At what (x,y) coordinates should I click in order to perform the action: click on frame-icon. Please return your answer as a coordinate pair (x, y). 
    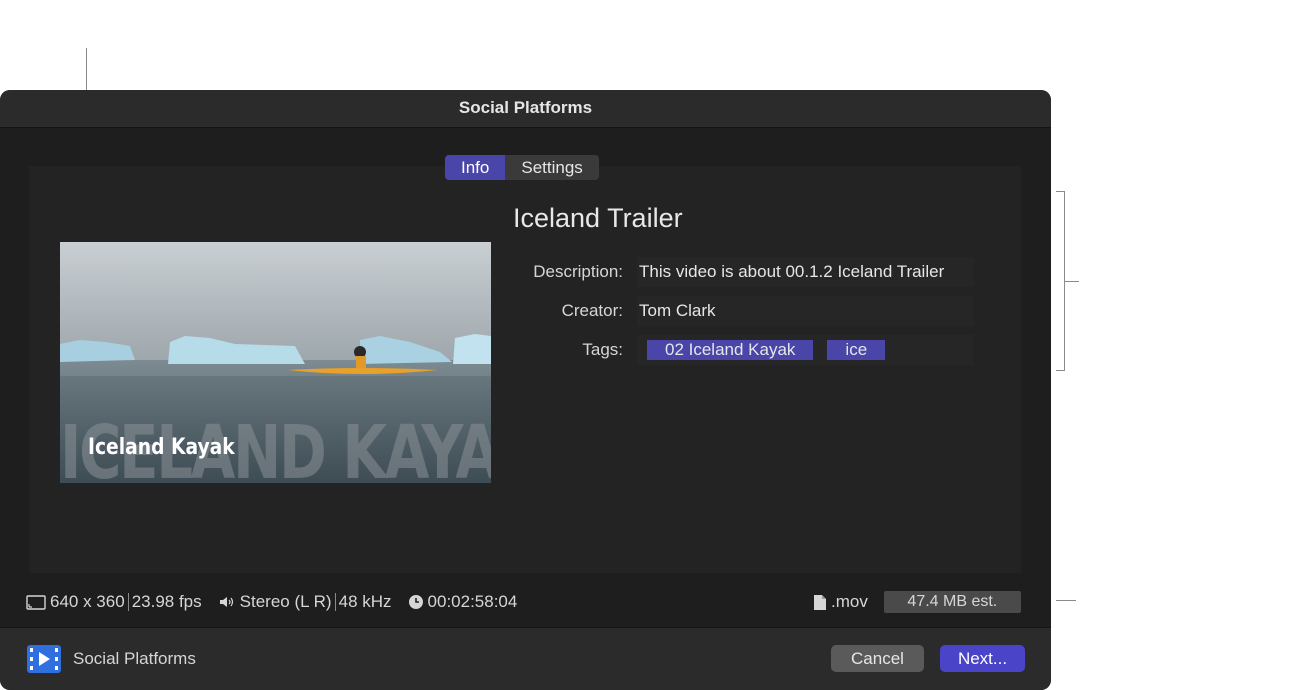
    Looking at the image, I should click on (36, 602).